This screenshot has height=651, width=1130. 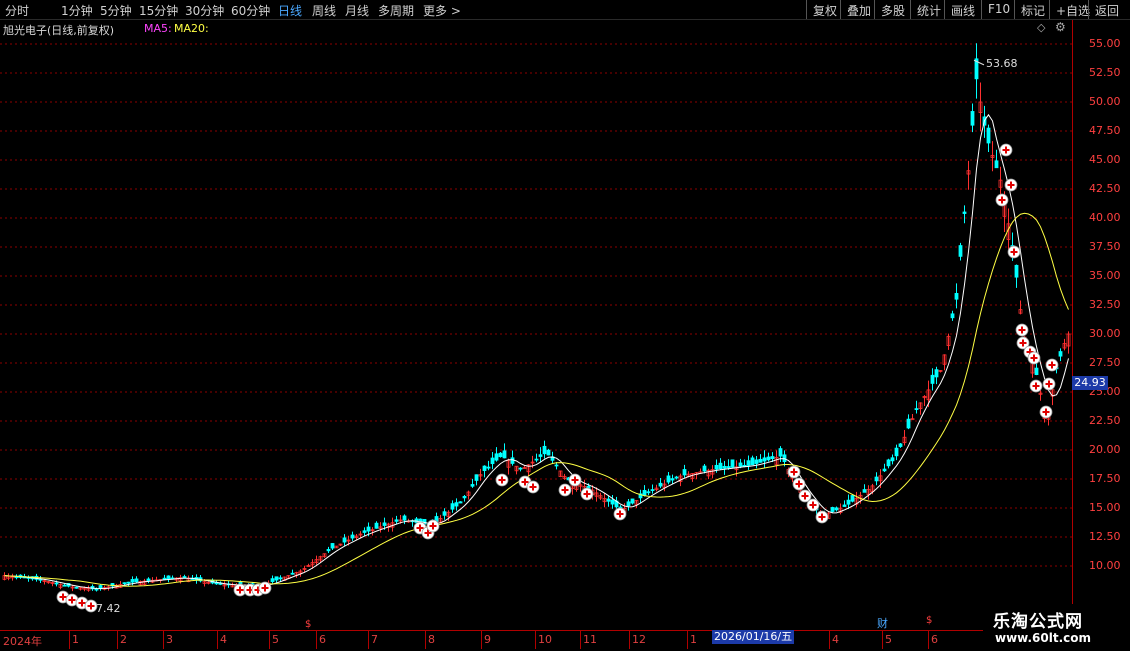 What do you see at coordinates (1032, 9) in the screenshot?
I see `mark-button: 标记` at bounding box center [1032, 9].